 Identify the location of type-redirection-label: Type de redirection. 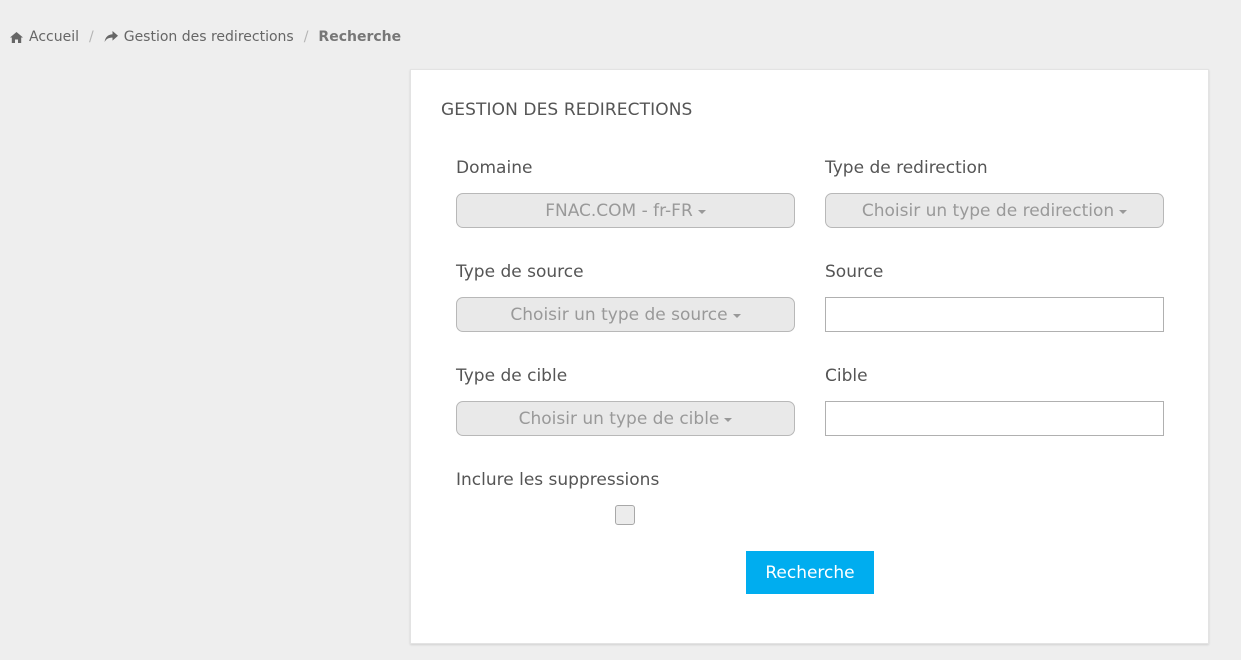
(906, 168).